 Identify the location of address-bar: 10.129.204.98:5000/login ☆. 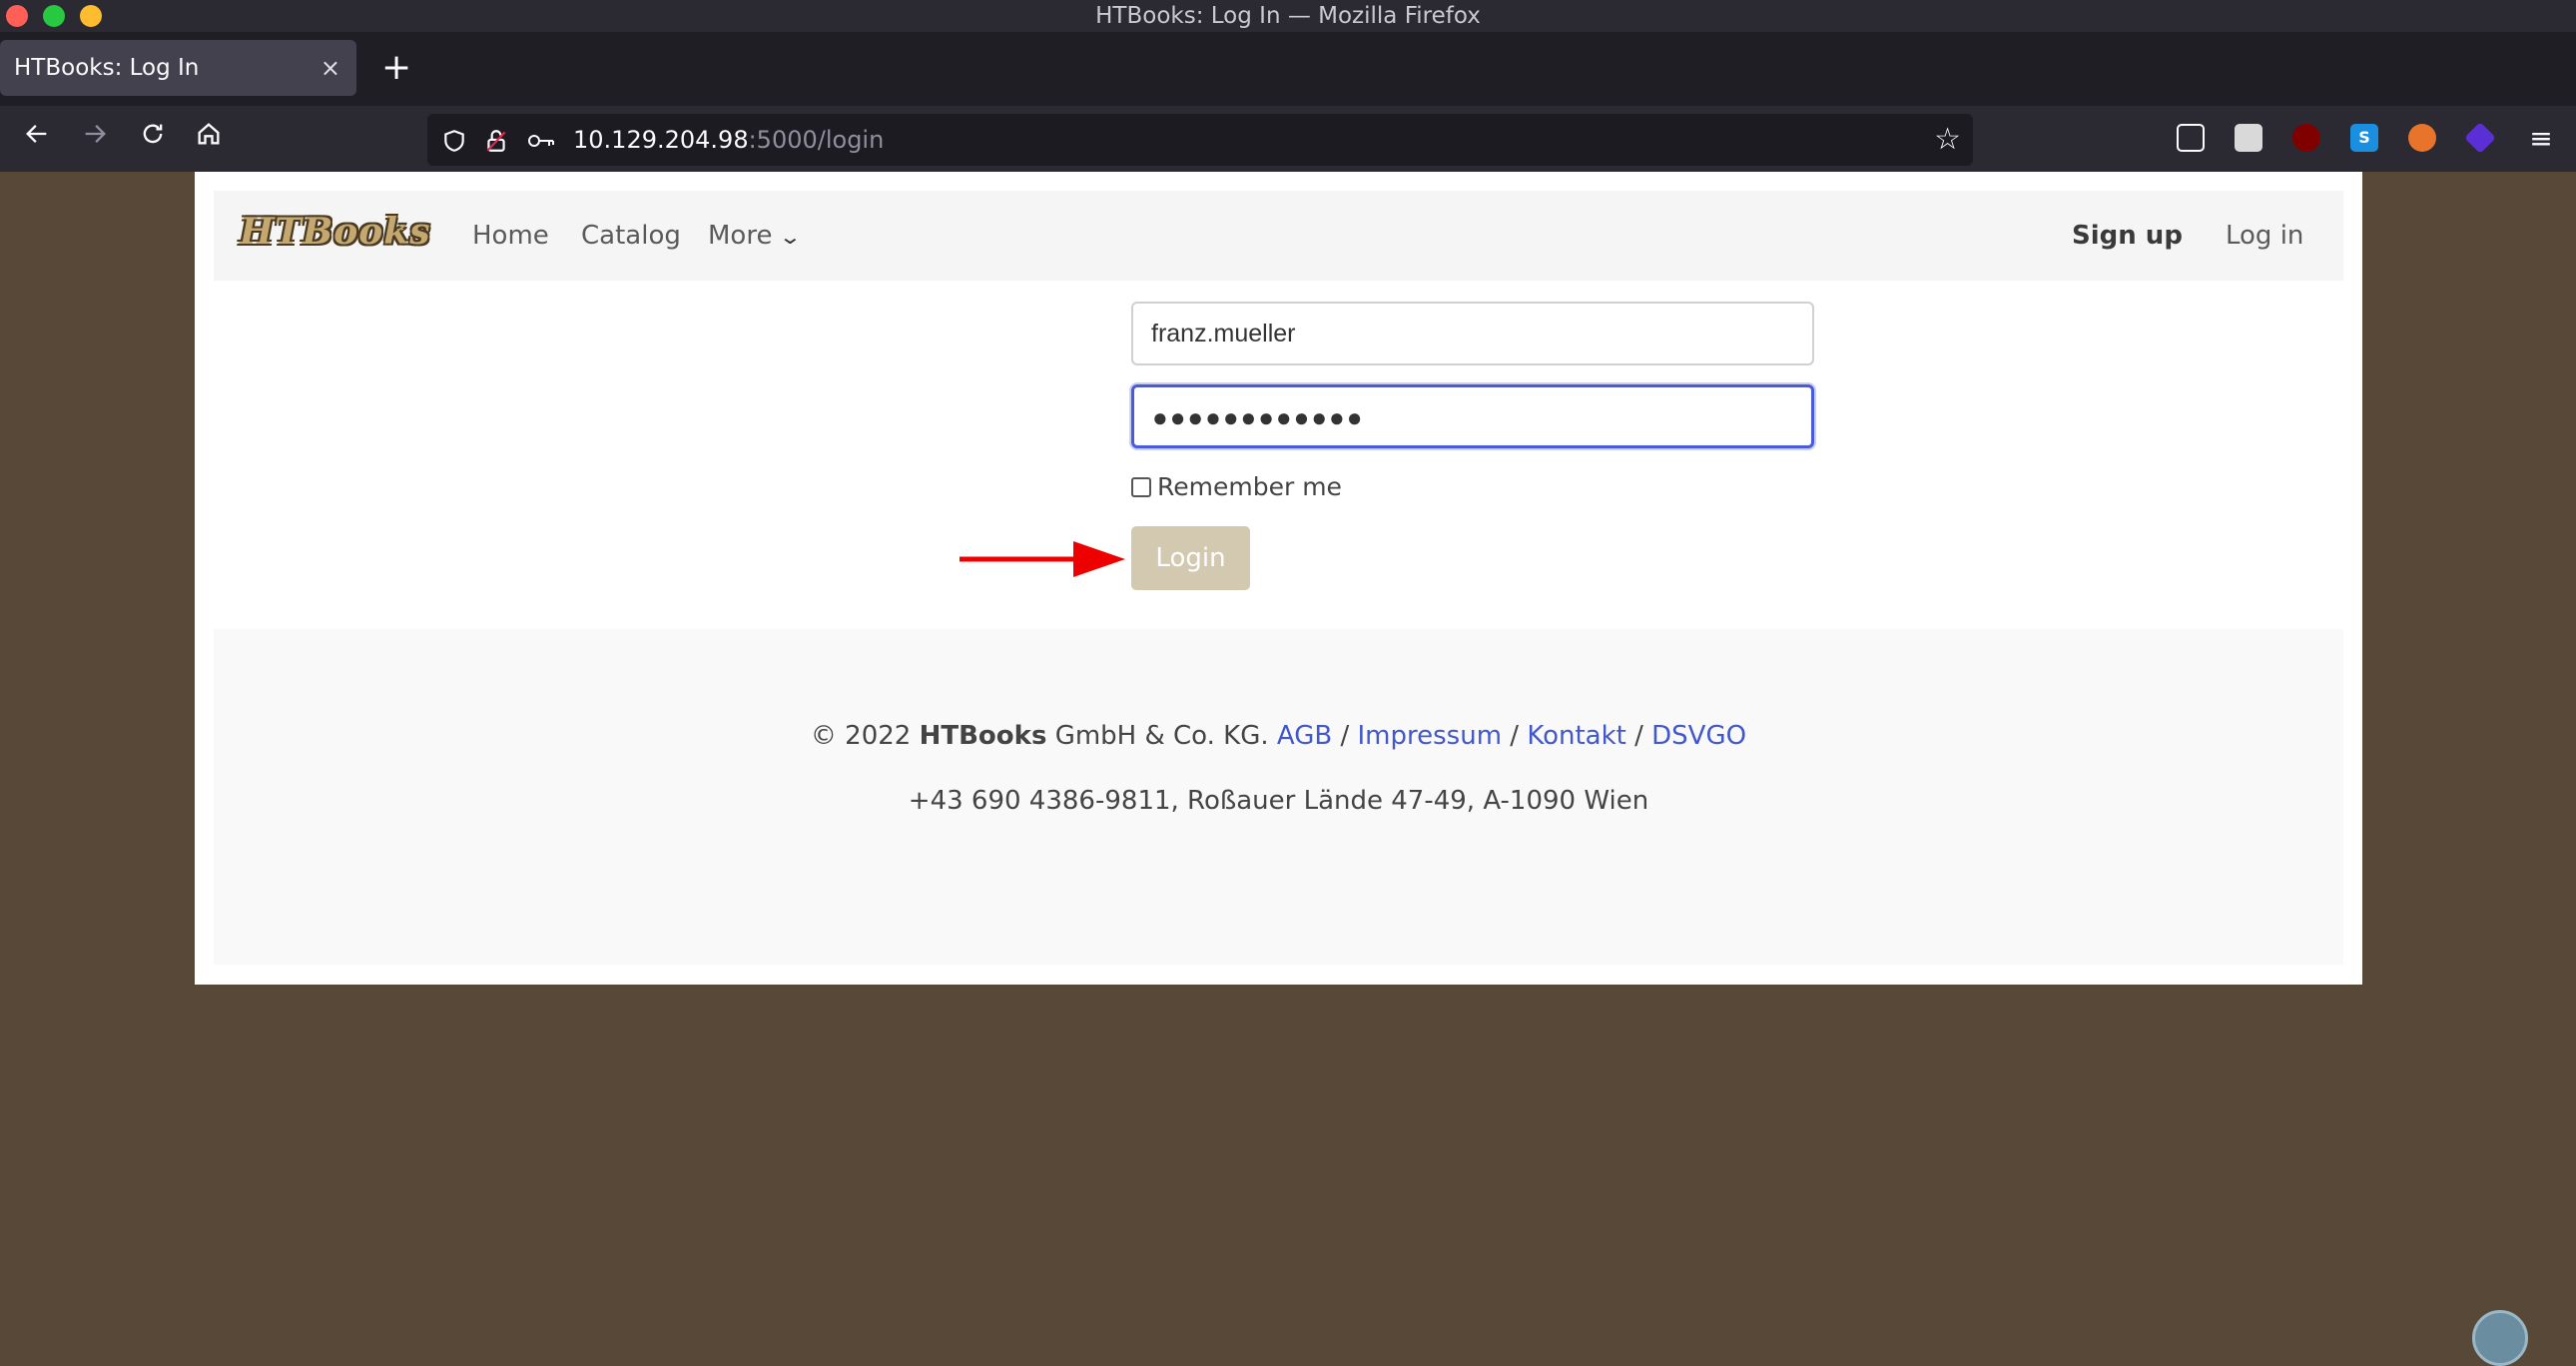
(1200, 140).